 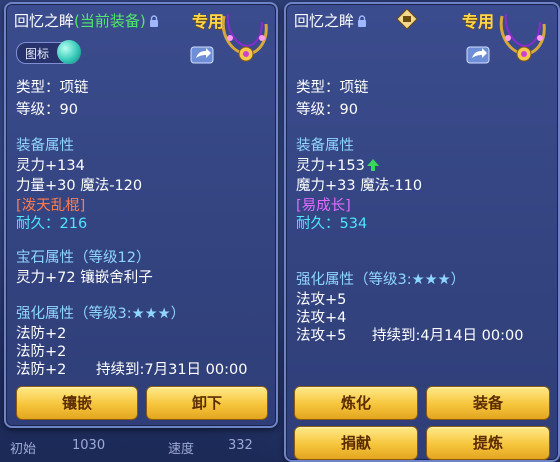 I want to click on equip-button: 装备, so click(x=488, y=403).